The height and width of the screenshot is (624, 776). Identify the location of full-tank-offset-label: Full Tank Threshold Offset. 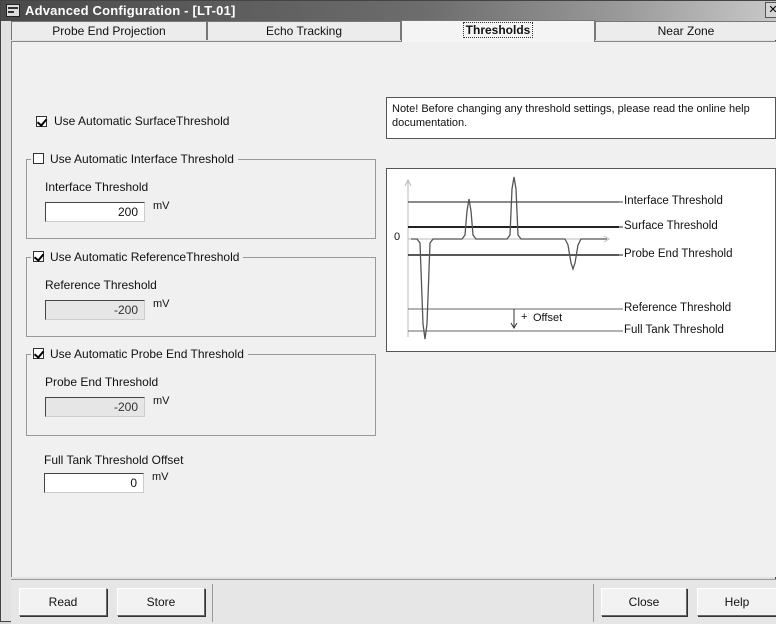
(114, 460).